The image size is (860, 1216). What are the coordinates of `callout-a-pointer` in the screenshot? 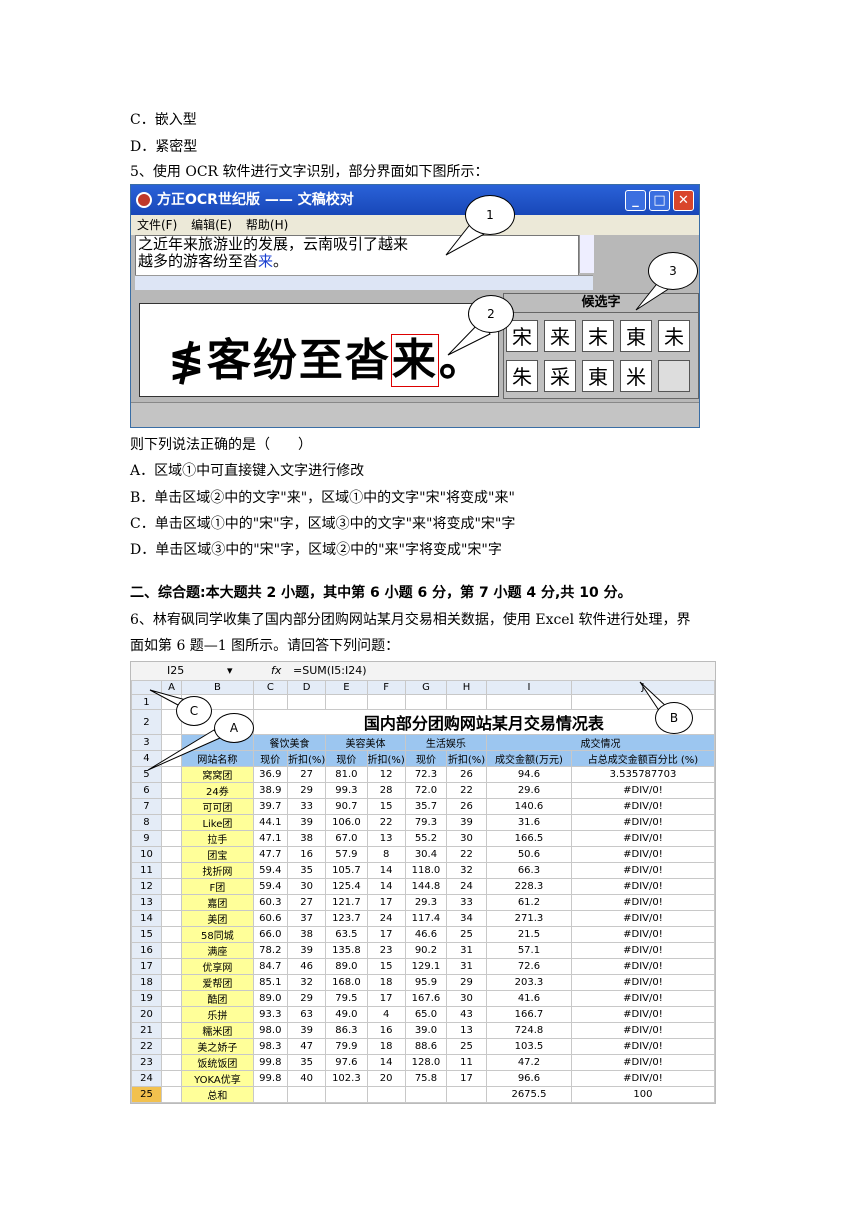 It's located at (184, 750).